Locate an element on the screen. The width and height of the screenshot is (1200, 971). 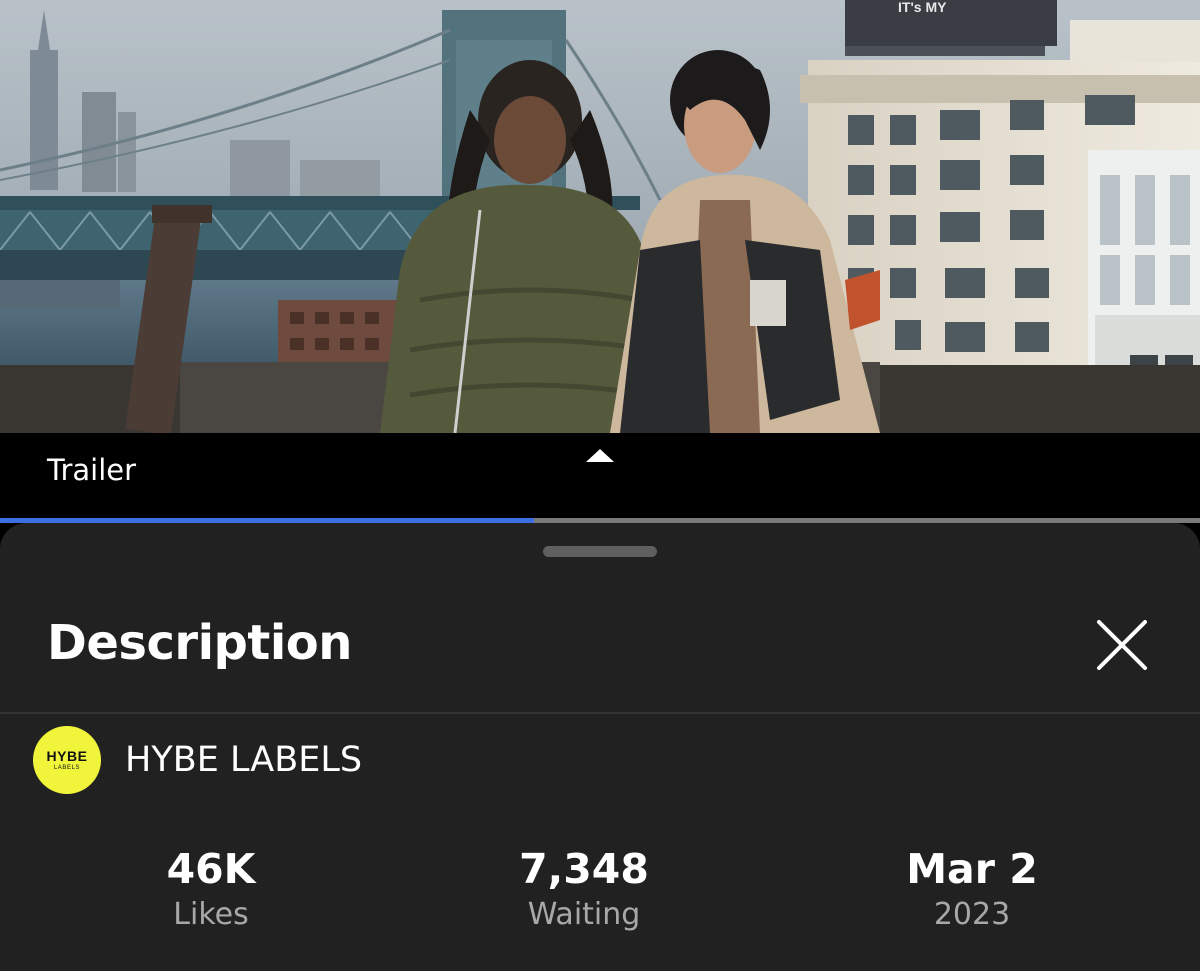
close-button is located at coordinates (1122, 645).